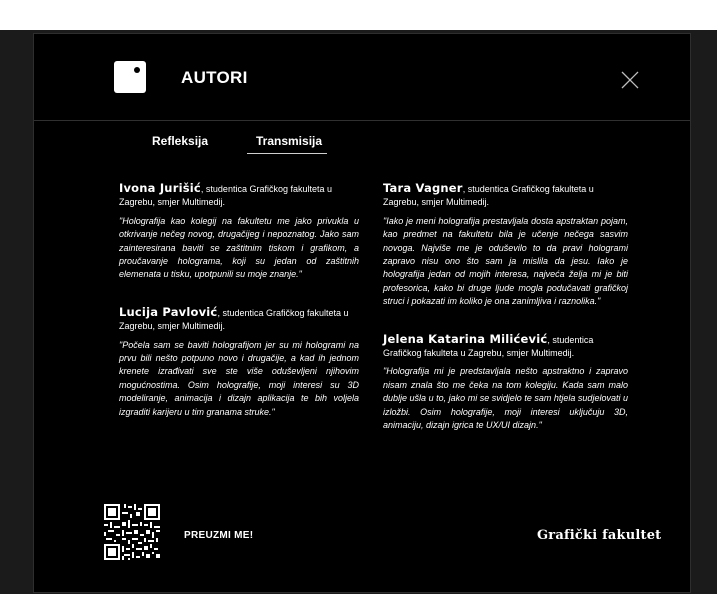 The width and height of the screenshot is (717, 608). Describe the element at coordinates (362, 146) in the screenshot. I see `tab-bar: Refleksija Transmisija` at that location.